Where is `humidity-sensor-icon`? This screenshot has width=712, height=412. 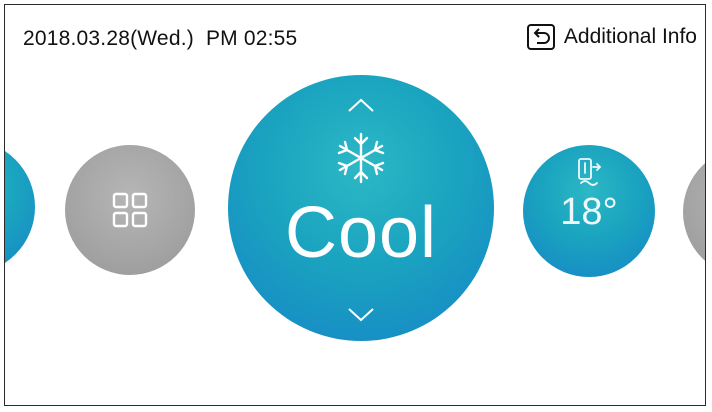
humidity-sensor-icon is located at coordinates (589, 175).